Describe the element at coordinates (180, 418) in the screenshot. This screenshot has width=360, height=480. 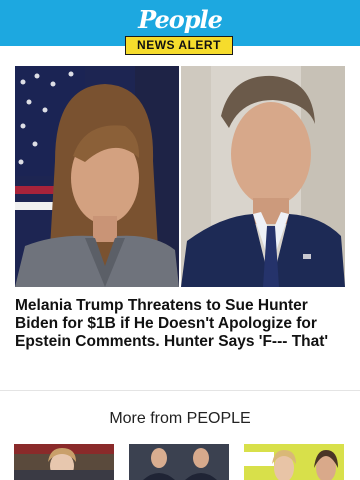
I see `more-from-people-title: More from PEOPLE` at that location.